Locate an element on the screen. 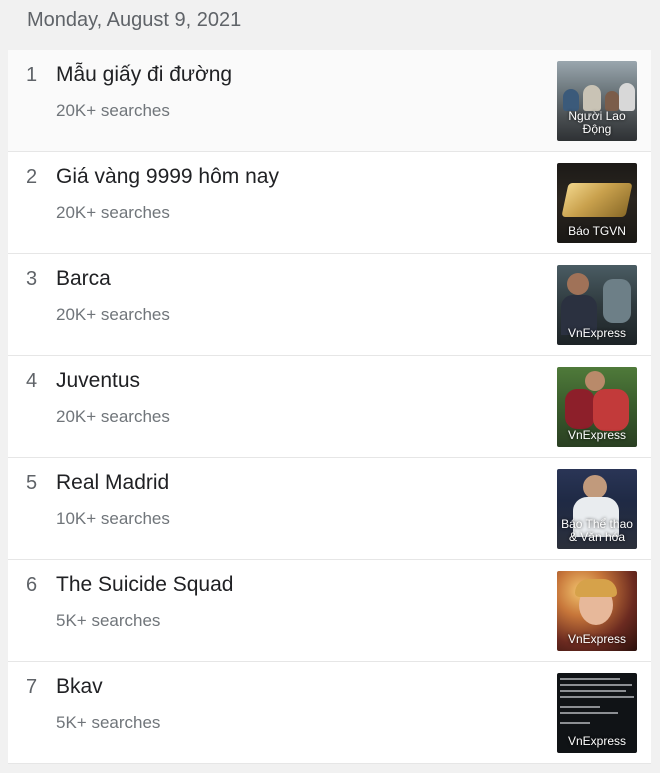 The height and width of the screenshot is (773, 660). trend-title: Bkav is located at coordinates (79, 687).